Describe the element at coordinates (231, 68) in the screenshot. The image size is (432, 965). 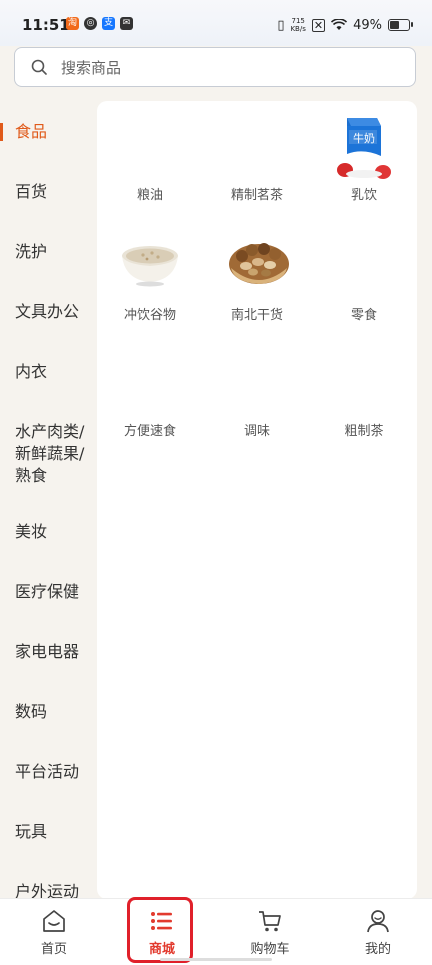
I see `search-input` at that location.